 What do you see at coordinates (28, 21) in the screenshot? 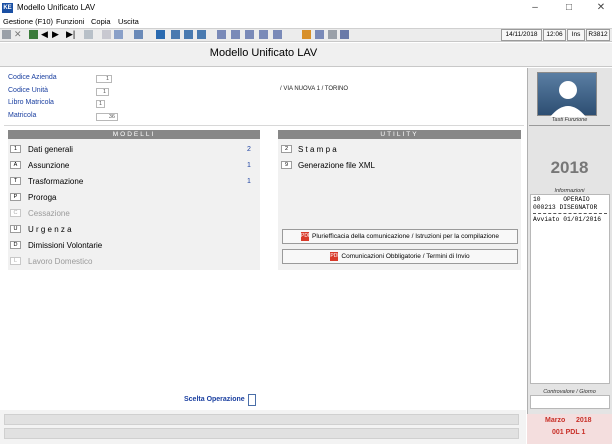
I see `menu-gestione: Gestione (F10)` at bounding box center [28, 21].